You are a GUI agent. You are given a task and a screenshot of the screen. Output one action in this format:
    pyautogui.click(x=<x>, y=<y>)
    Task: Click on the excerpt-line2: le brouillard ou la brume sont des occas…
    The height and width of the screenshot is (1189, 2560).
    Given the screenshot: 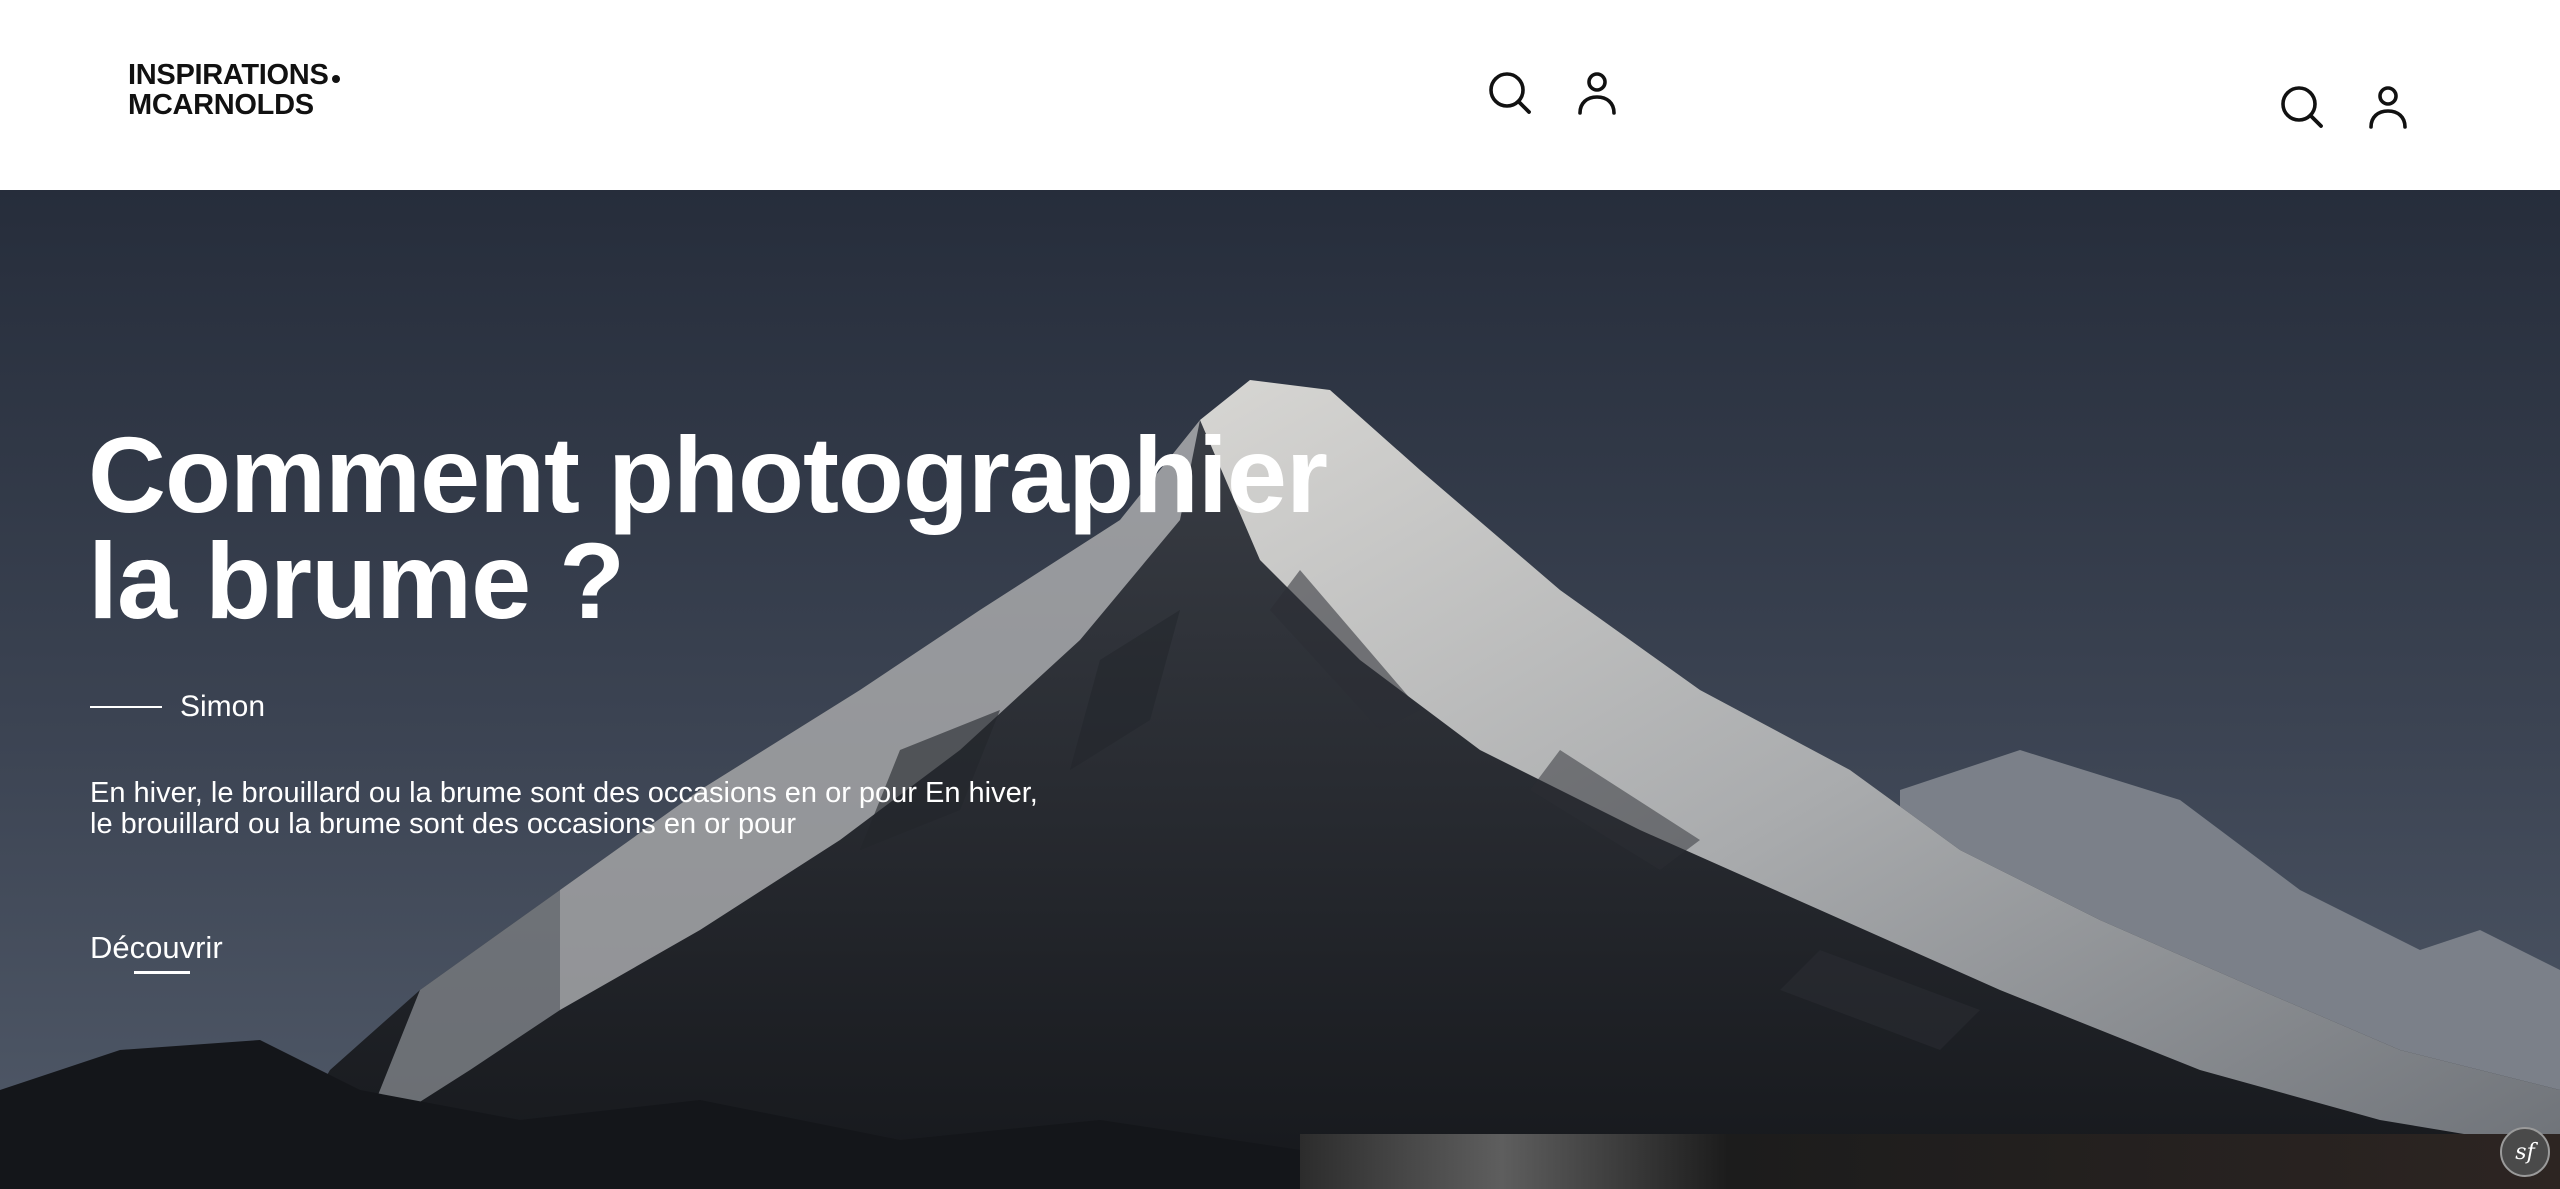 What is the action you would take?
    pyautogui.click(x=443, y=824)
    